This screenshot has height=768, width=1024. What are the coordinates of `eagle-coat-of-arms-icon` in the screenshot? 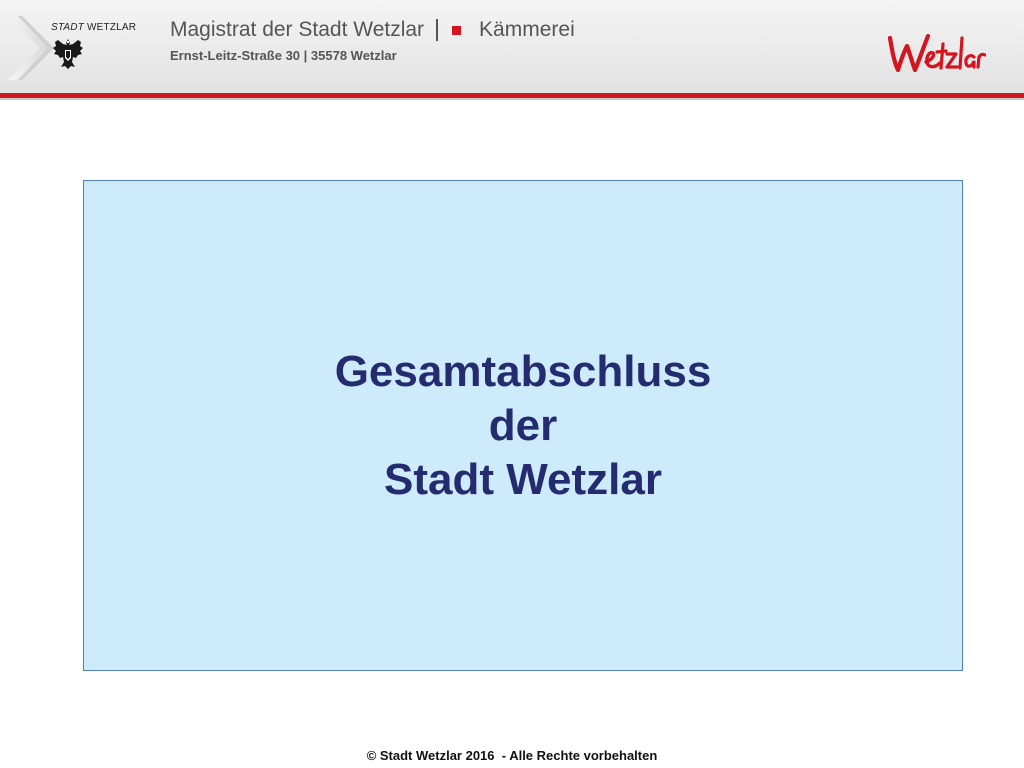 It's located at (68, 54).